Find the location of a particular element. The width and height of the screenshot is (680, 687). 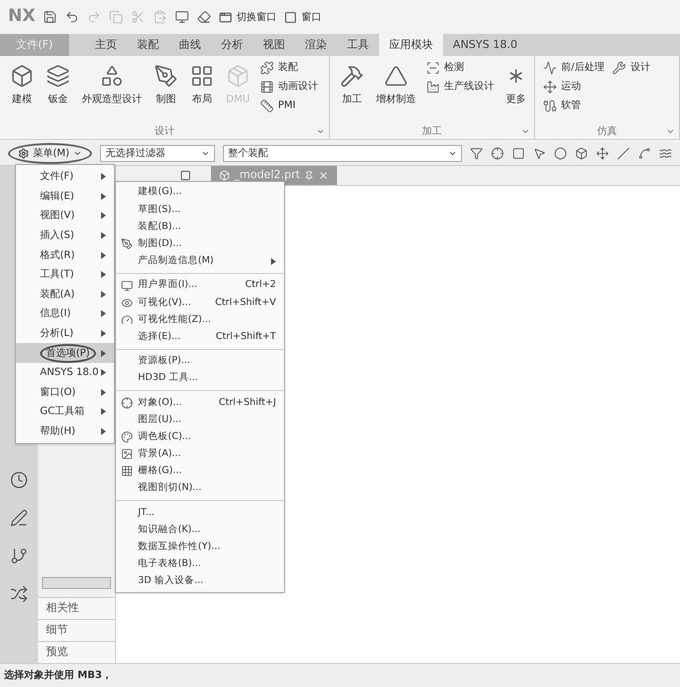

app-logo: NX is located at coordinates (22, 16).